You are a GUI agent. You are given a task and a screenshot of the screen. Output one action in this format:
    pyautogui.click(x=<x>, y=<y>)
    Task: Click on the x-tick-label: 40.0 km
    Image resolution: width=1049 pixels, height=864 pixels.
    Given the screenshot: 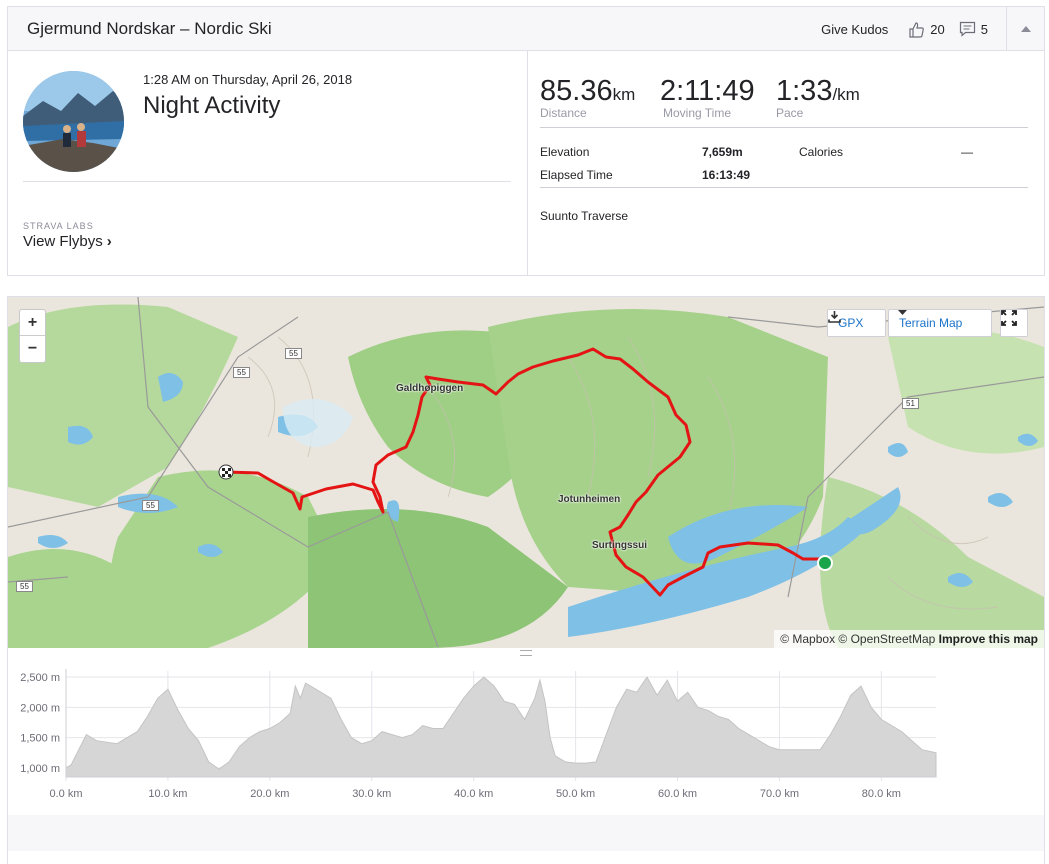 What is the action you would take?
    pyautogui.click(x=473, y=794)
    